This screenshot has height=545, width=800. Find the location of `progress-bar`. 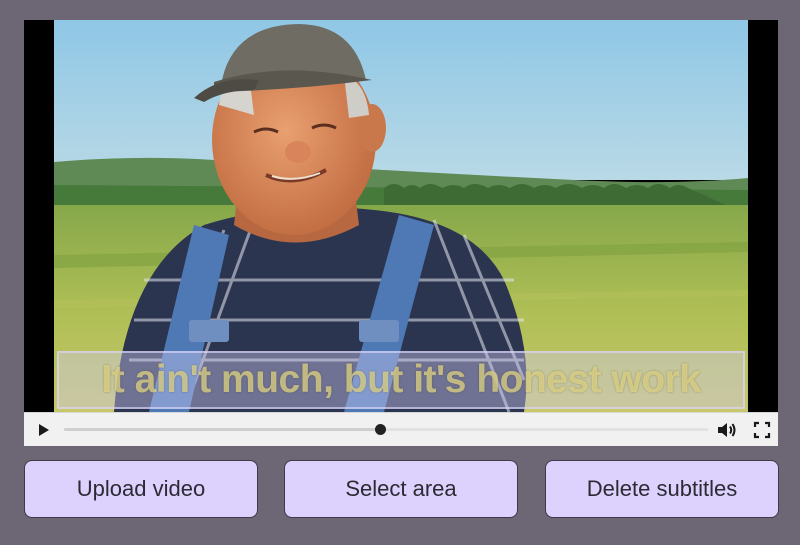

progress-bar is located at coordinates (386, 429).